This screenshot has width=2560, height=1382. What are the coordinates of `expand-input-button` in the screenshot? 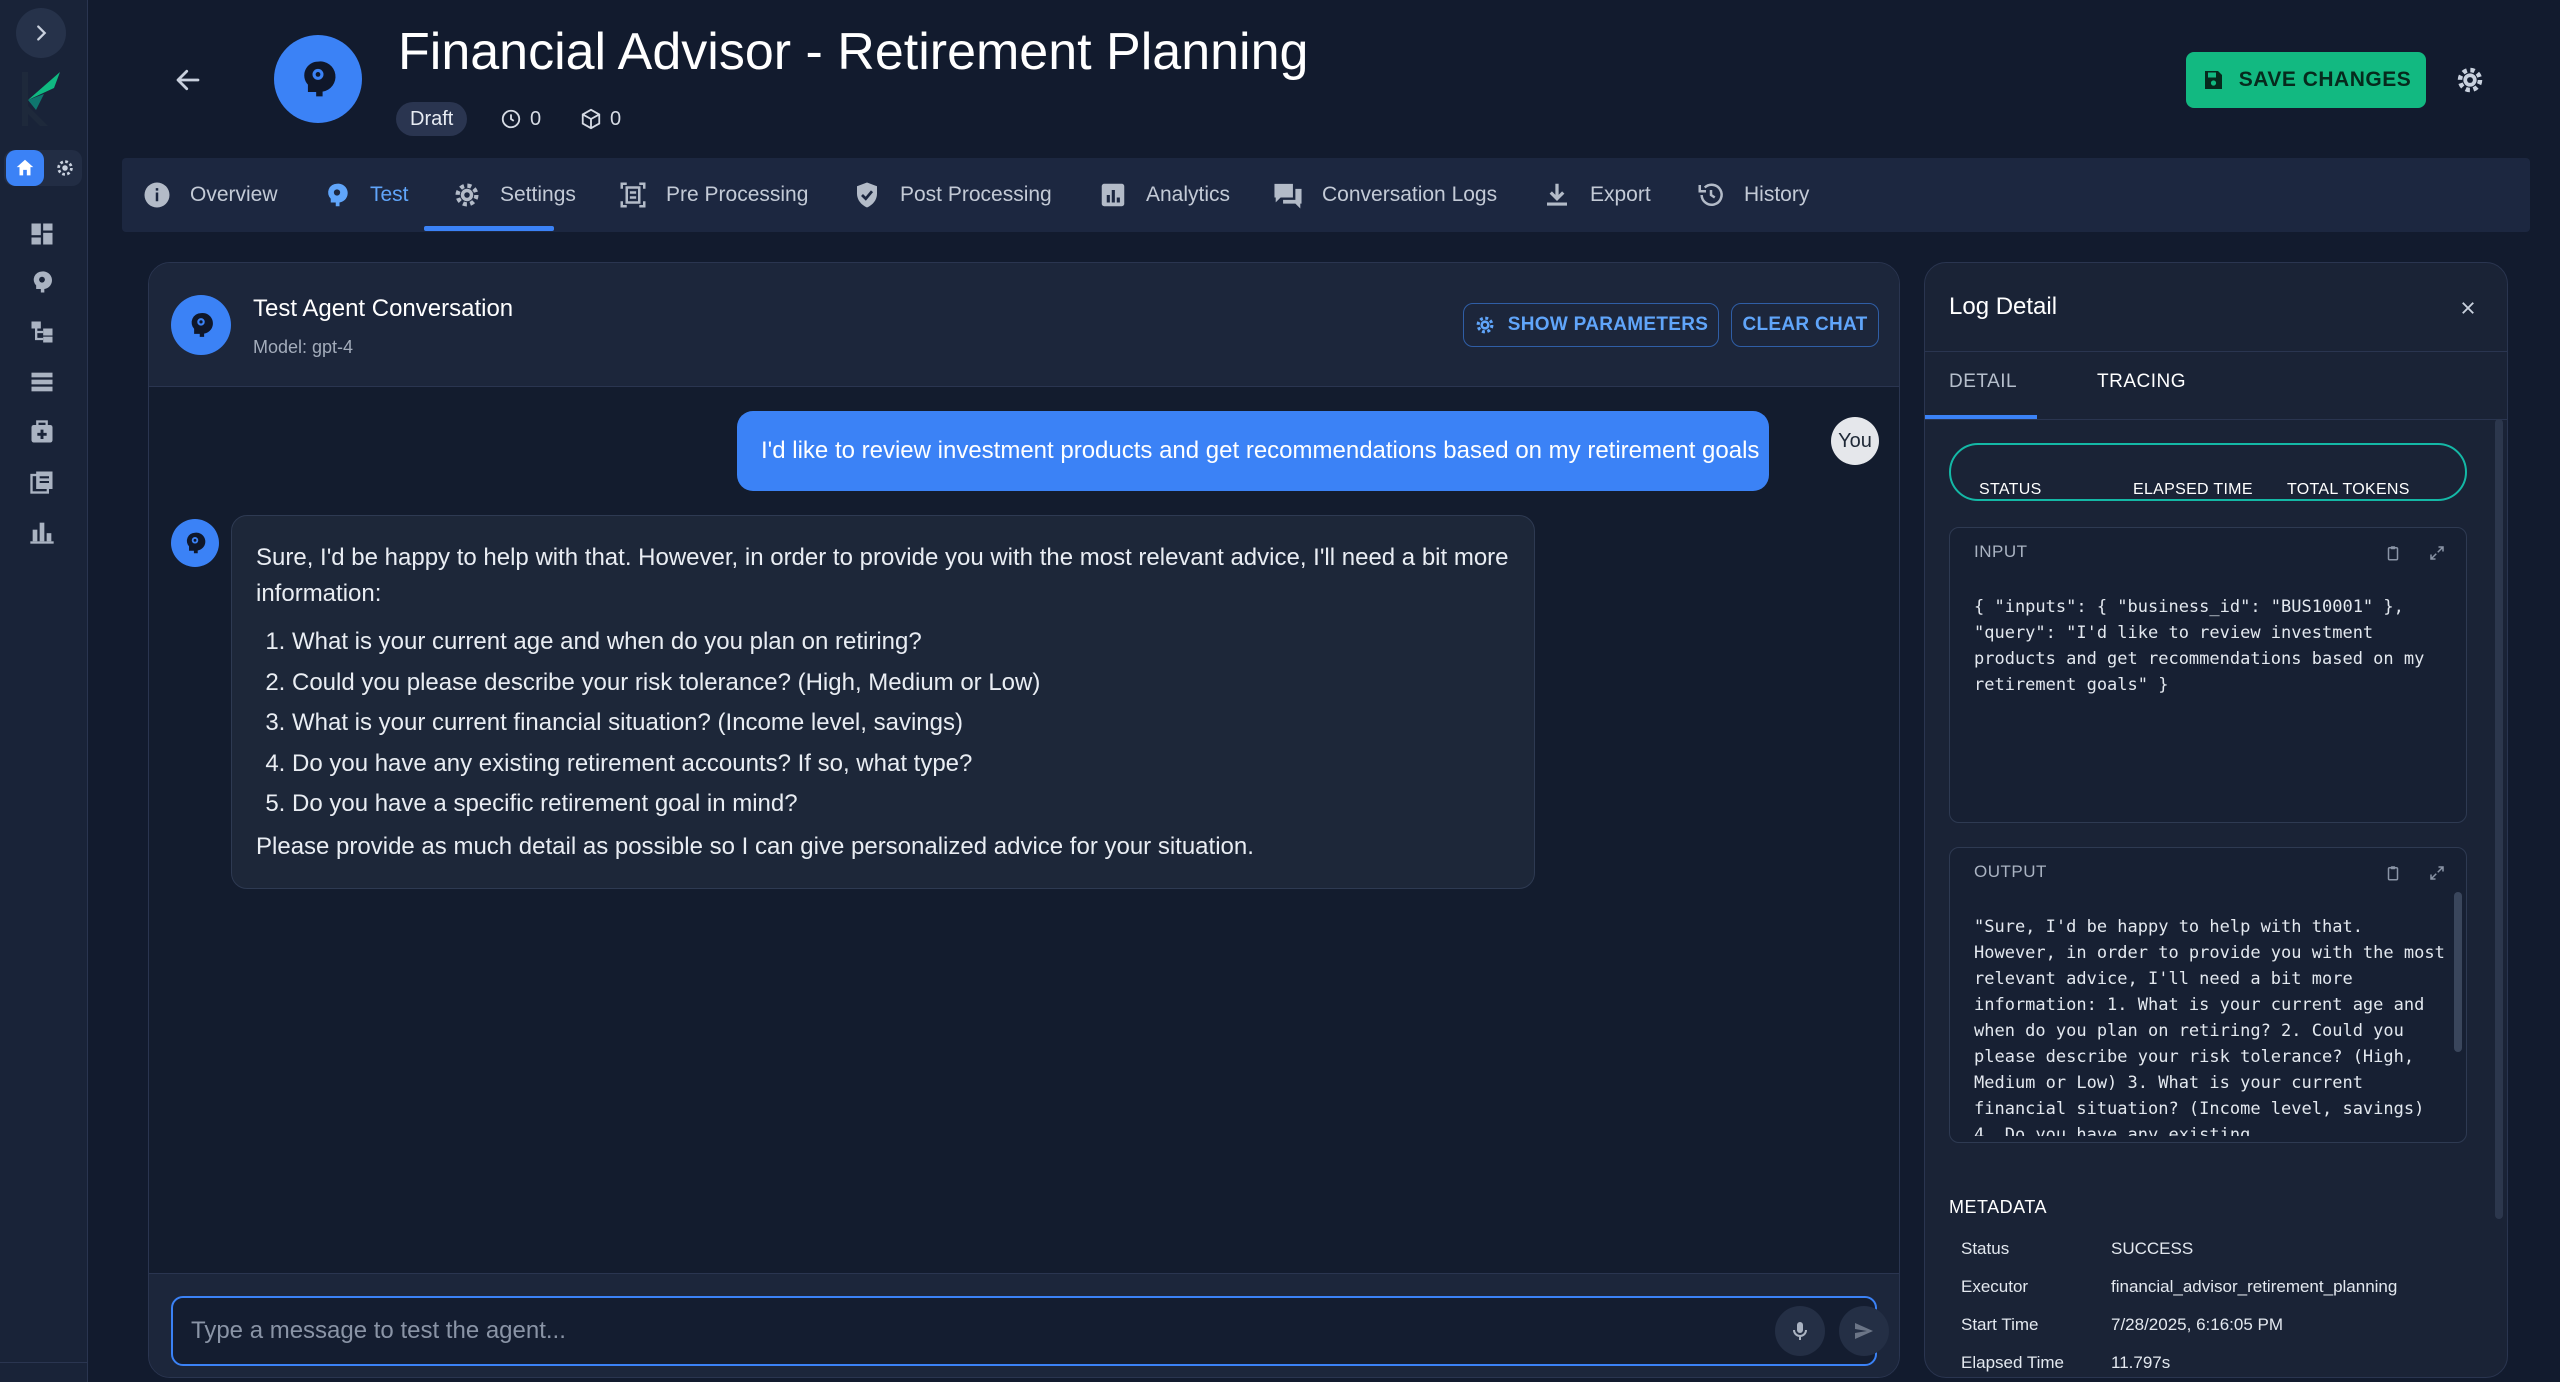 It's located at (2437, 553).